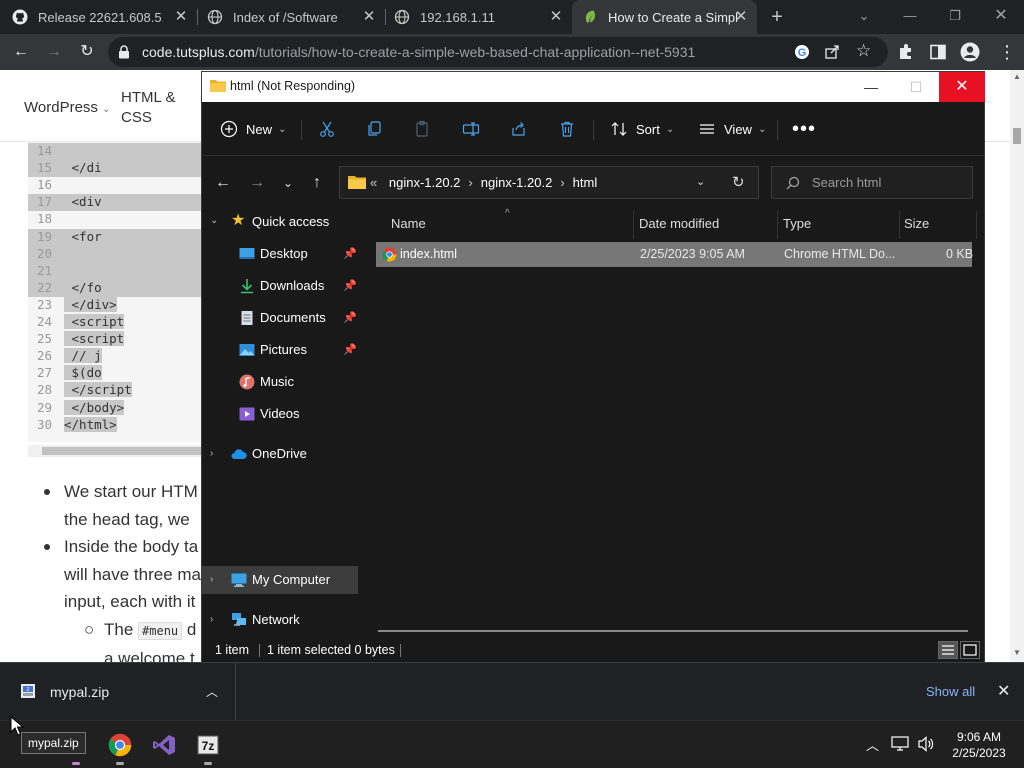 This screenshot has width=1024, height=768. What do you see at coordinates (280, 222) in the screenshot?
I see `nav-quick-access: ⌄ ★ Quick access` at bounding box center [280, 222].